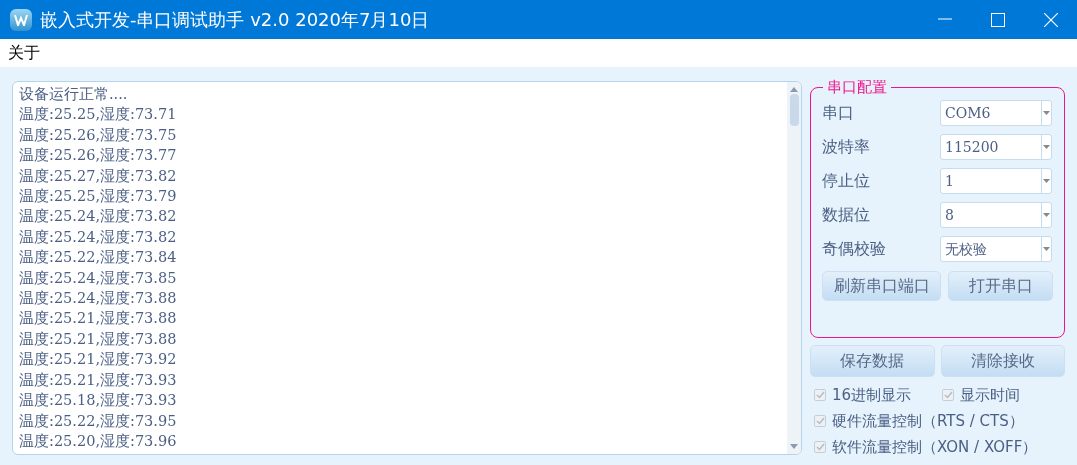  Describe the element at coordinates (794, 447) in the screenshot. I see `scroll-down-icon` at that location.